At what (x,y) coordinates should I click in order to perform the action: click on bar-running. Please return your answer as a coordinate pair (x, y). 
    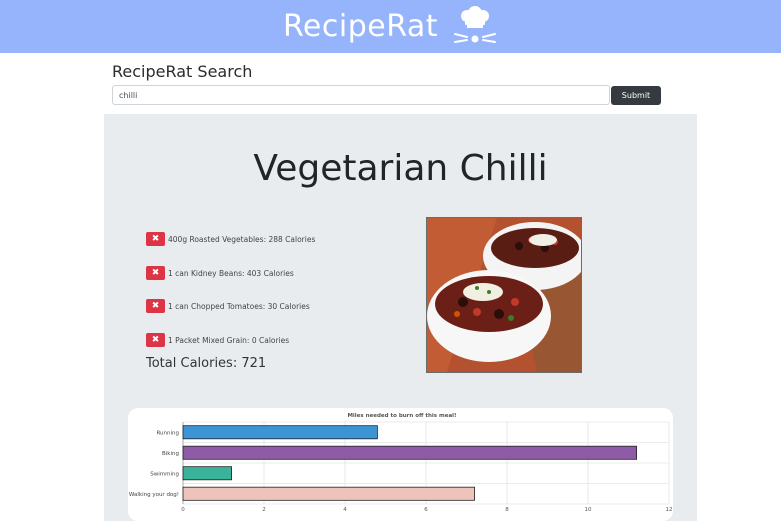
    Looking at the image, I should click on (280, 432).